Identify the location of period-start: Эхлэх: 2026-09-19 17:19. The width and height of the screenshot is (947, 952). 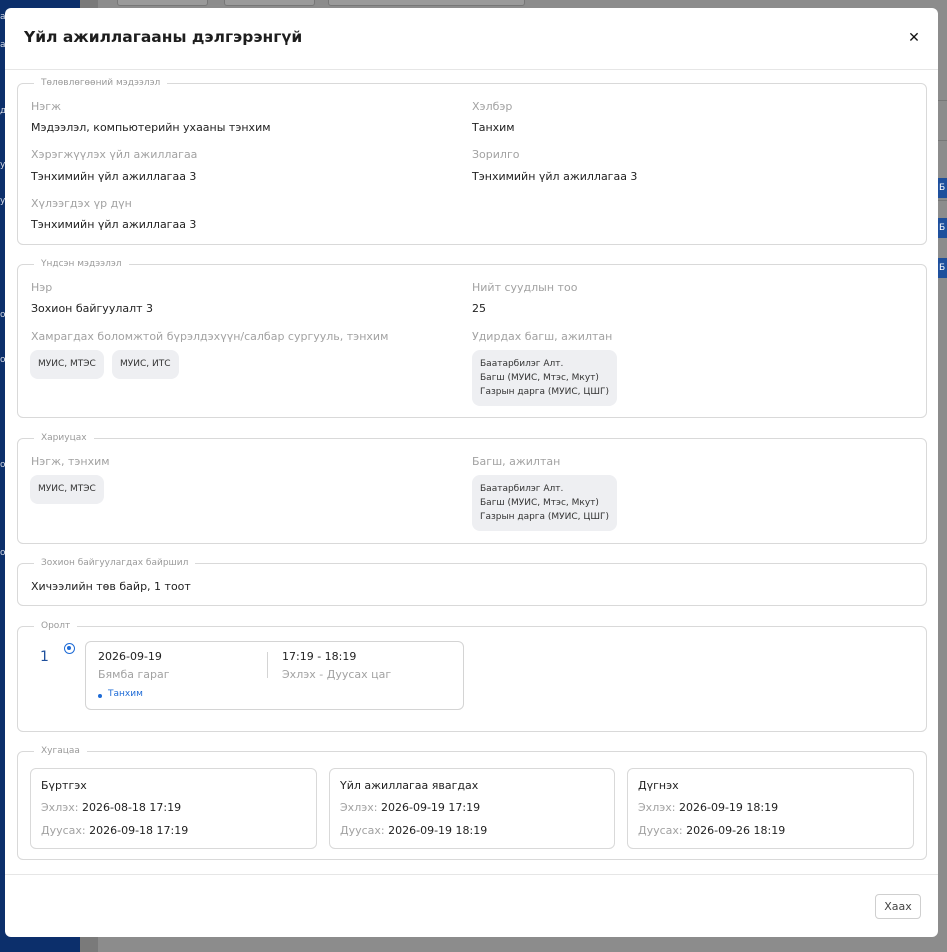
(410, 807).